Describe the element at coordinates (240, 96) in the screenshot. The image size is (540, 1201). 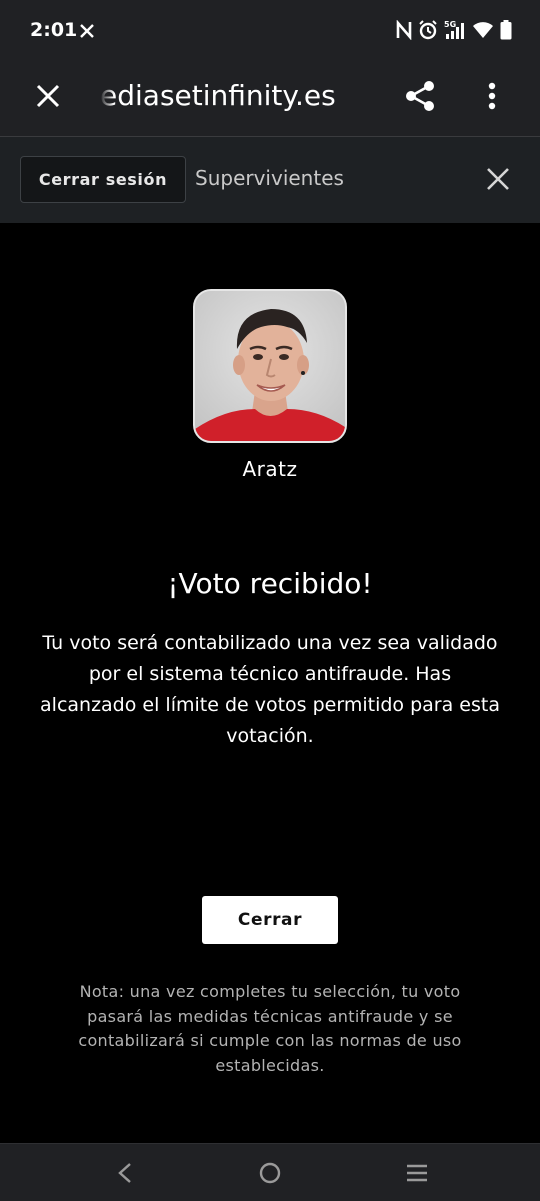
I see `url-field: ediasetinfinity.es` at that location.